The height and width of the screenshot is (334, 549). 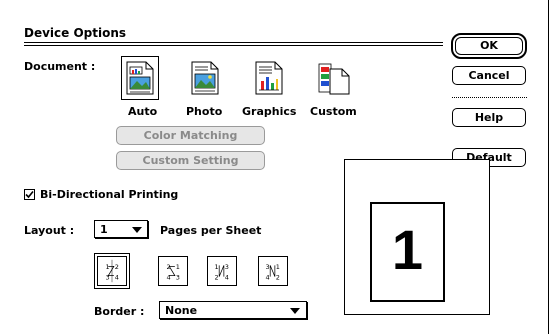 I want to click on order-tile-4: 31 42, so click(x=273, y=271).